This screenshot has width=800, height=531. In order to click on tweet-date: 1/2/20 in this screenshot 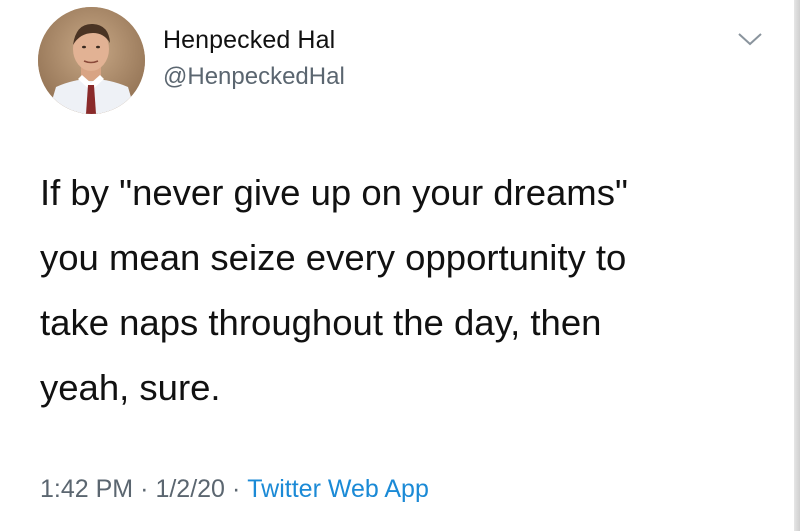, I will do `click(190, 489)`.